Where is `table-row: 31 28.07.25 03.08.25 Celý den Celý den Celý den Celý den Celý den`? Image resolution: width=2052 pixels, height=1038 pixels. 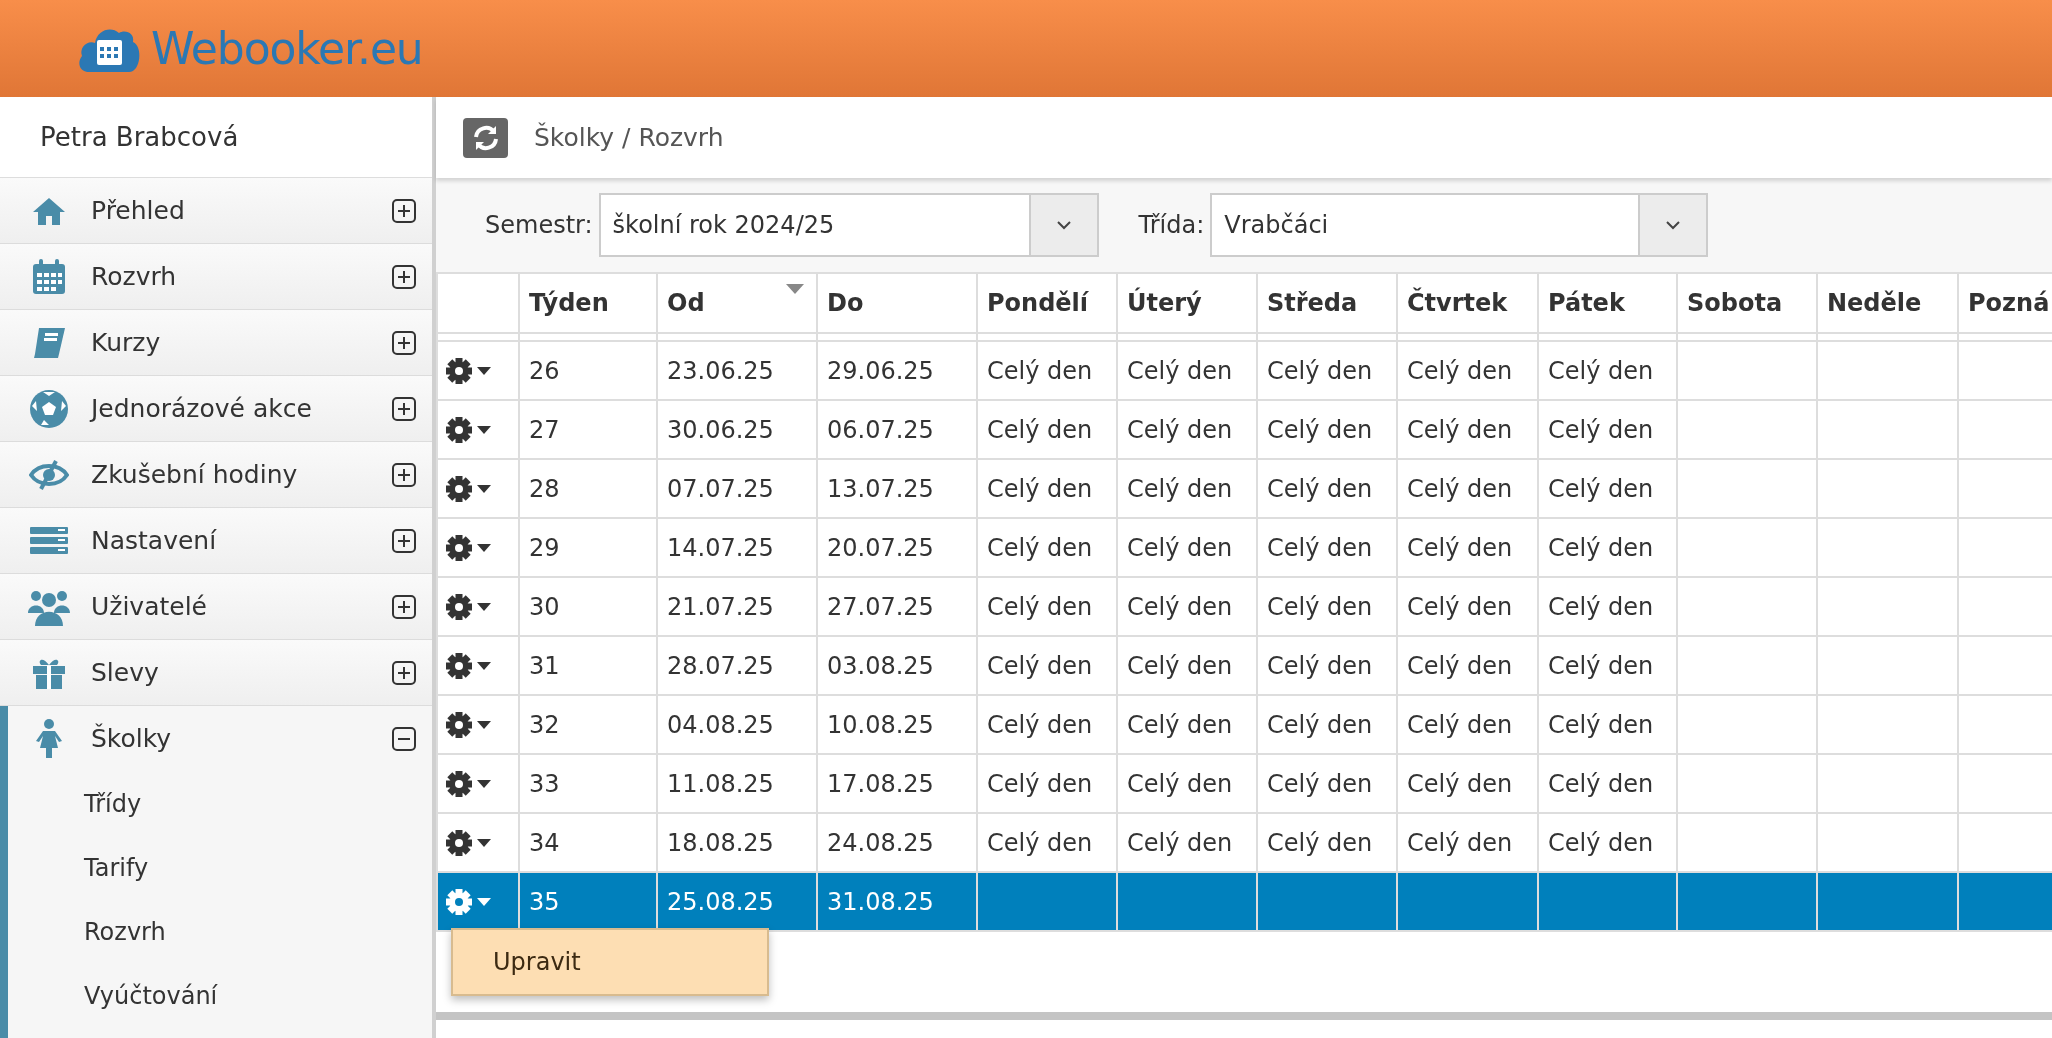 table-row: 31 28.07.25 03.08.25 Celý den Celý den Celý den Celý den Celý den is located at coordinates (1244, 665).